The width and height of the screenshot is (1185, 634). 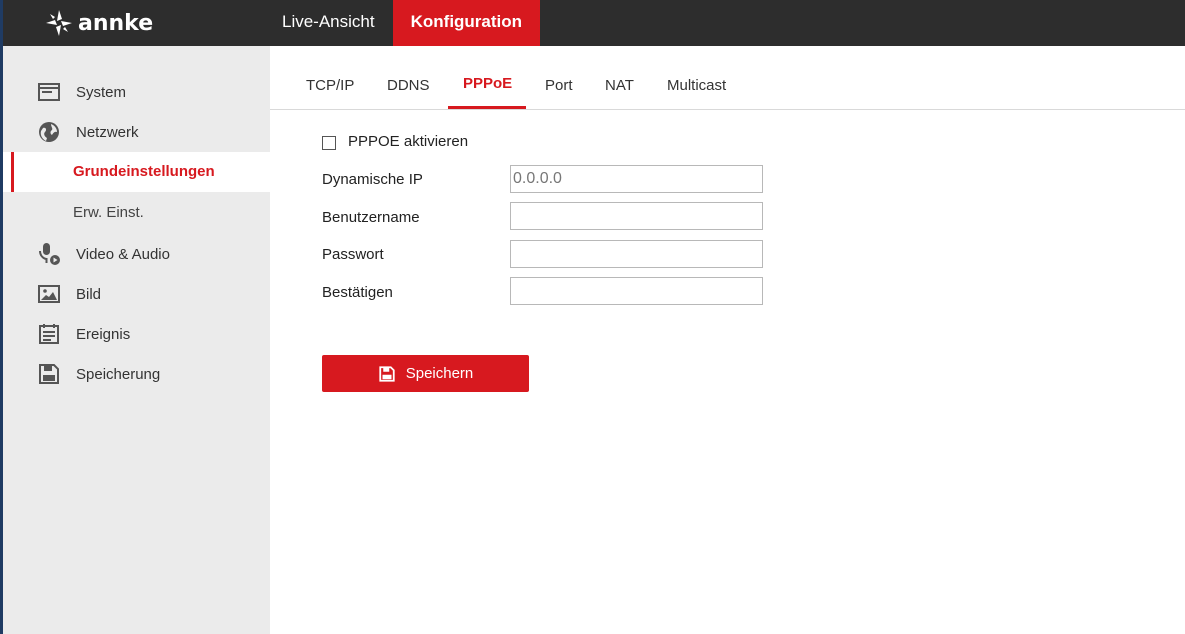 I want to click on calendar-icon, so click(x=49, y=334).